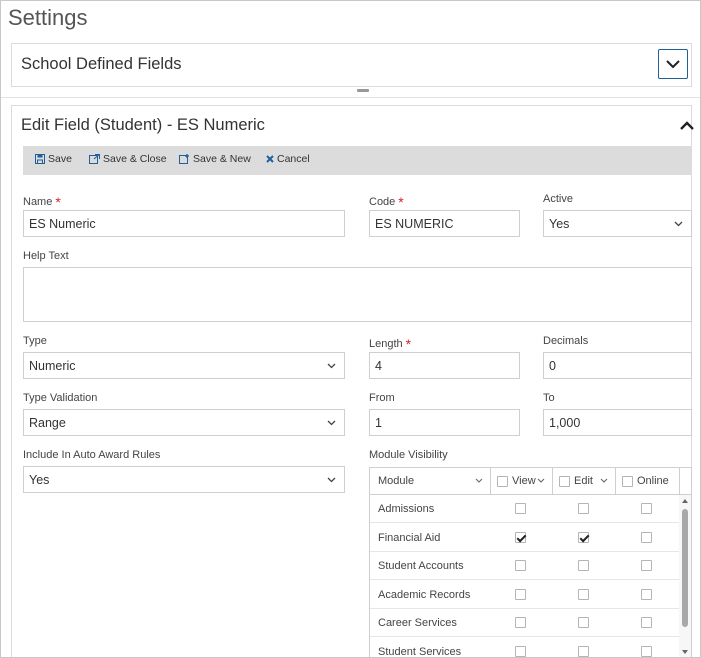  What do you see at coordinates (135, 159) in the screenshot?
I see `save-close-label: Save & Close` at bounding box center [135, 159].